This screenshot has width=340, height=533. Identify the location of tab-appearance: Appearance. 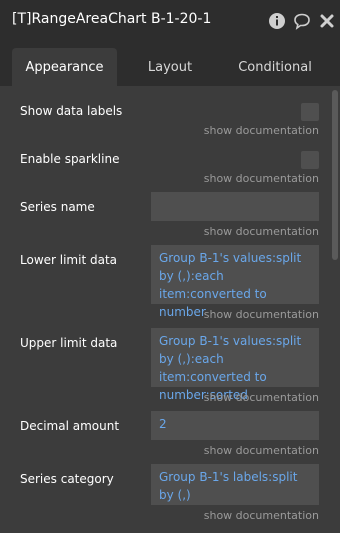
(64, 67).